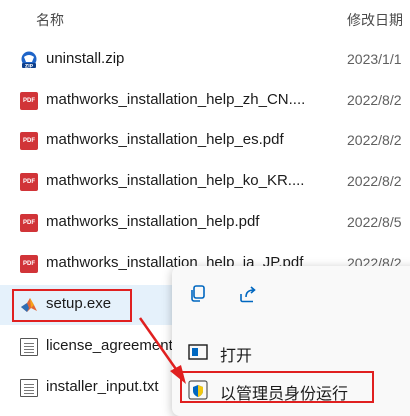  Describe the element at coordinates (153, 221) in the screenshot. I see `file-name: mathworks_installation_help.pdf` at that location.